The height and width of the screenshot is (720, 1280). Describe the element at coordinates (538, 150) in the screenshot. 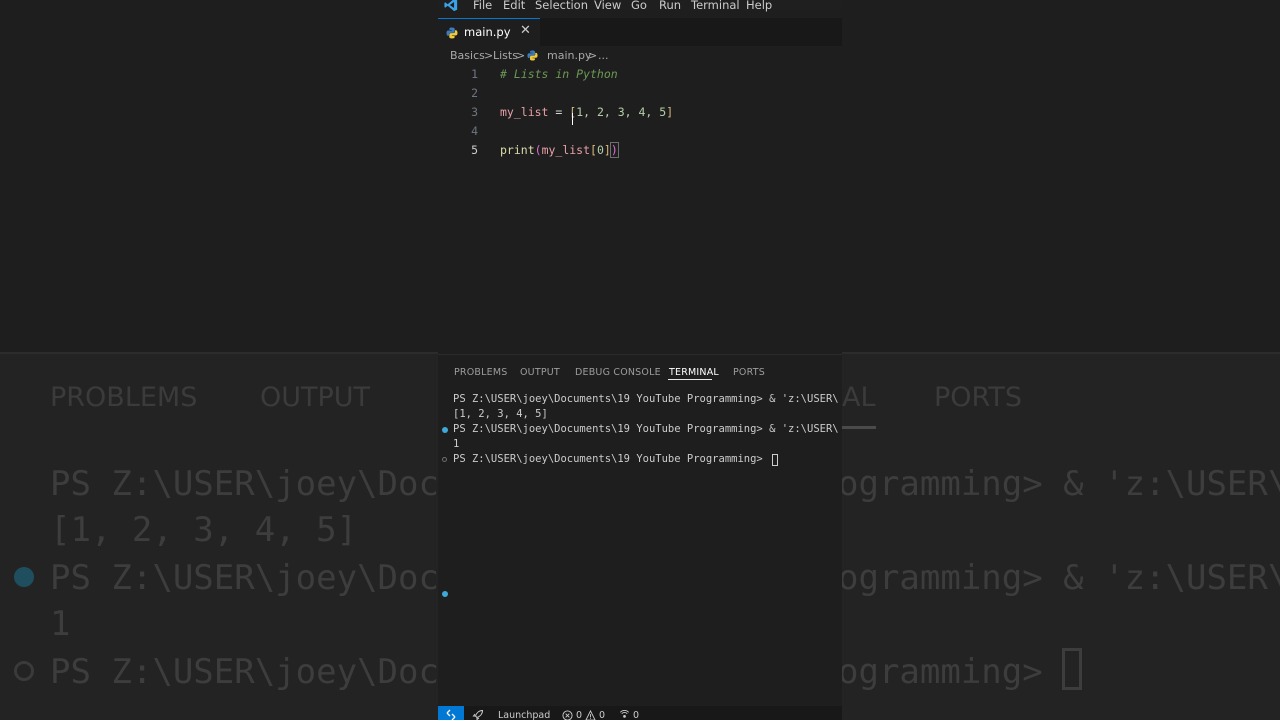

I see `paren-token: (` at that location.